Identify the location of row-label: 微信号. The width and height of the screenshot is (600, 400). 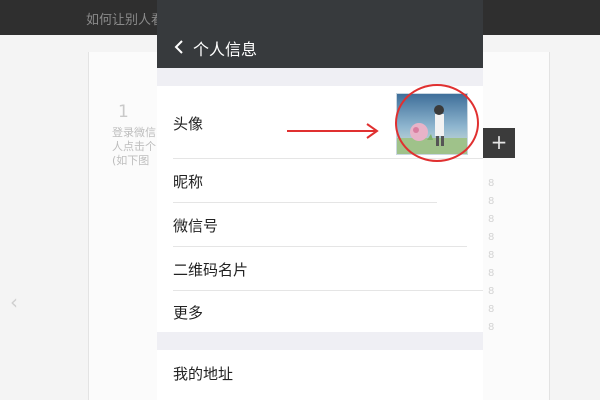
(196, 226).